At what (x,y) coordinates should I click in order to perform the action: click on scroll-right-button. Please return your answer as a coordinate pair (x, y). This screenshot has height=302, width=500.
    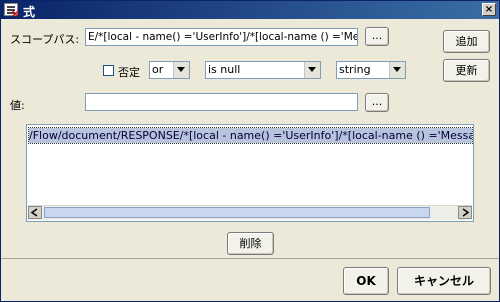
    Looking at the image, I should click on (465, 212).